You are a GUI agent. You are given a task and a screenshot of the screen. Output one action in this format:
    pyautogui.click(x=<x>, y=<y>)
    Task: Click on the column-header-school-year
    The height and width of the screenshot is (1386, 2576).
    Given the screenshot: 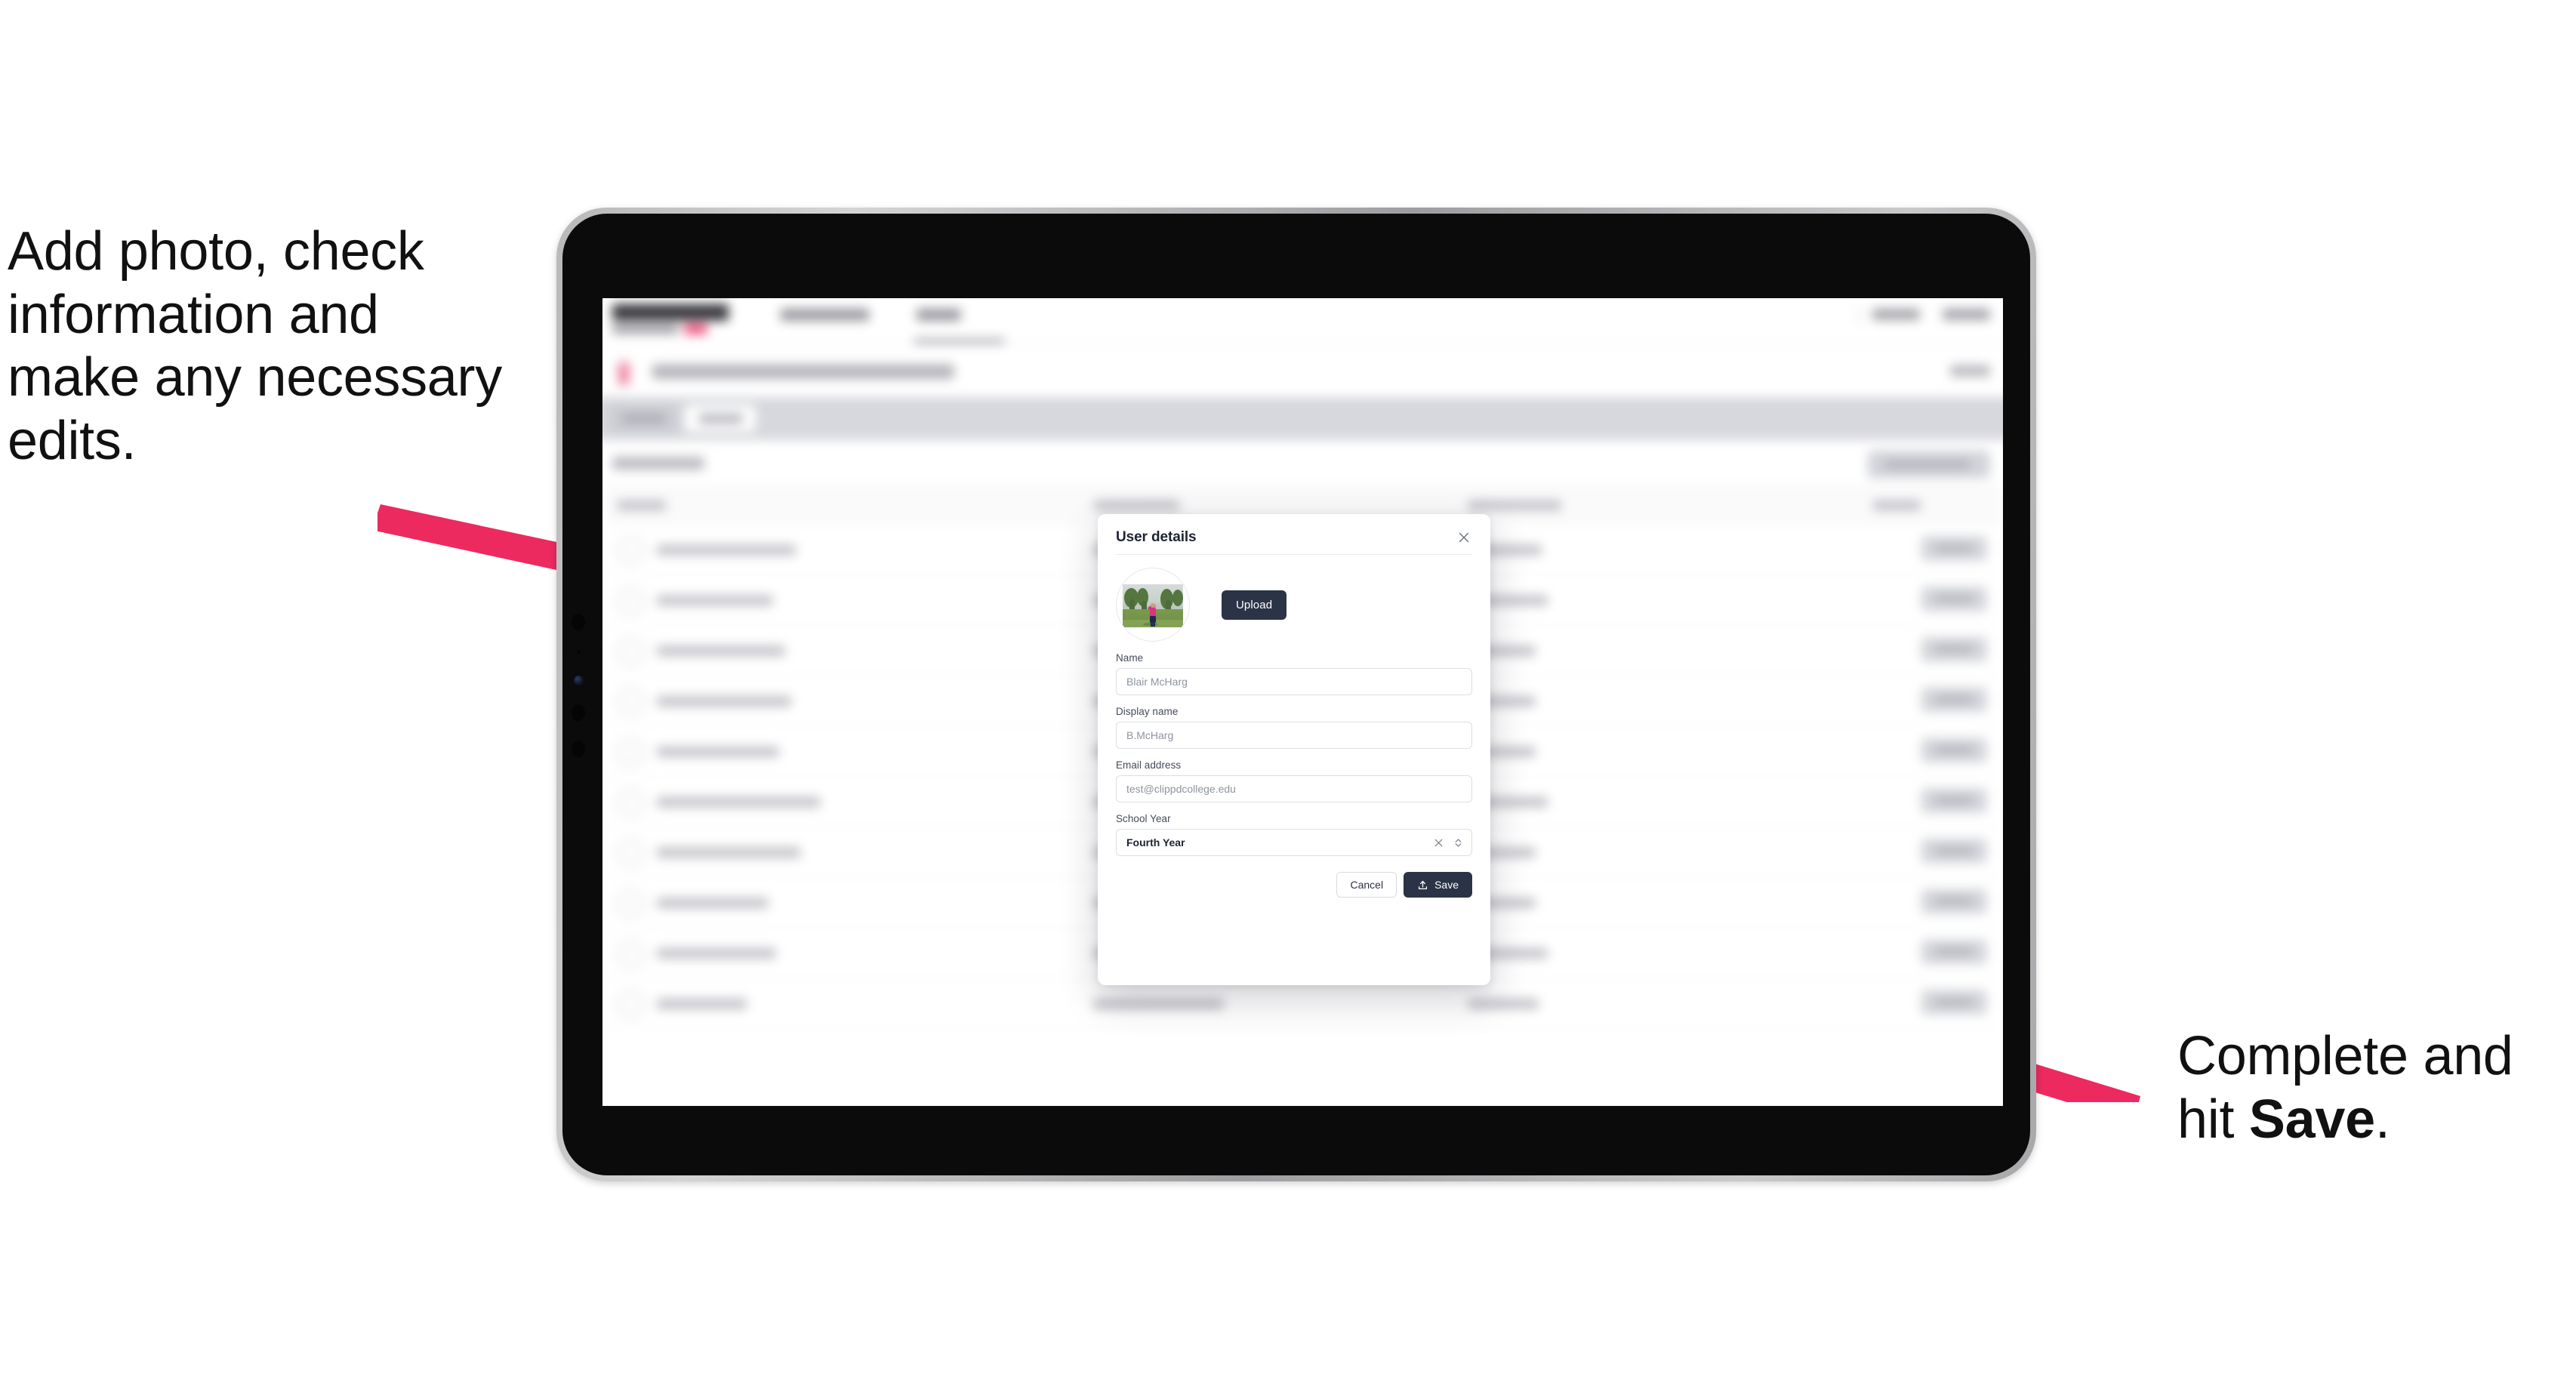 What is the action you would take?
    pyautogui.click(x=1515, y=505)
    